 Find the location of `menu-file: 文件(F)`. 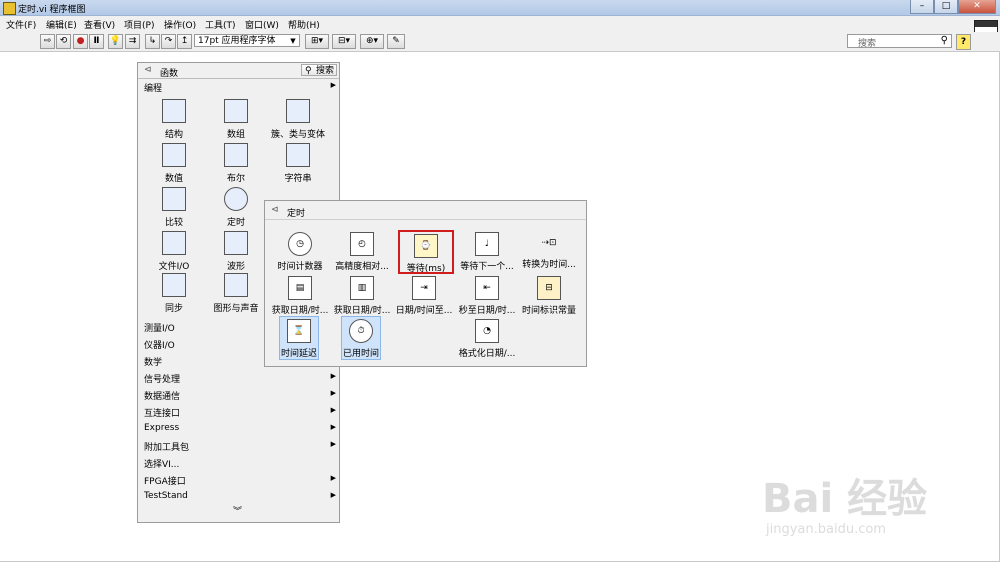

menu-file: 文件(F) is located at coordinates (21, 24).